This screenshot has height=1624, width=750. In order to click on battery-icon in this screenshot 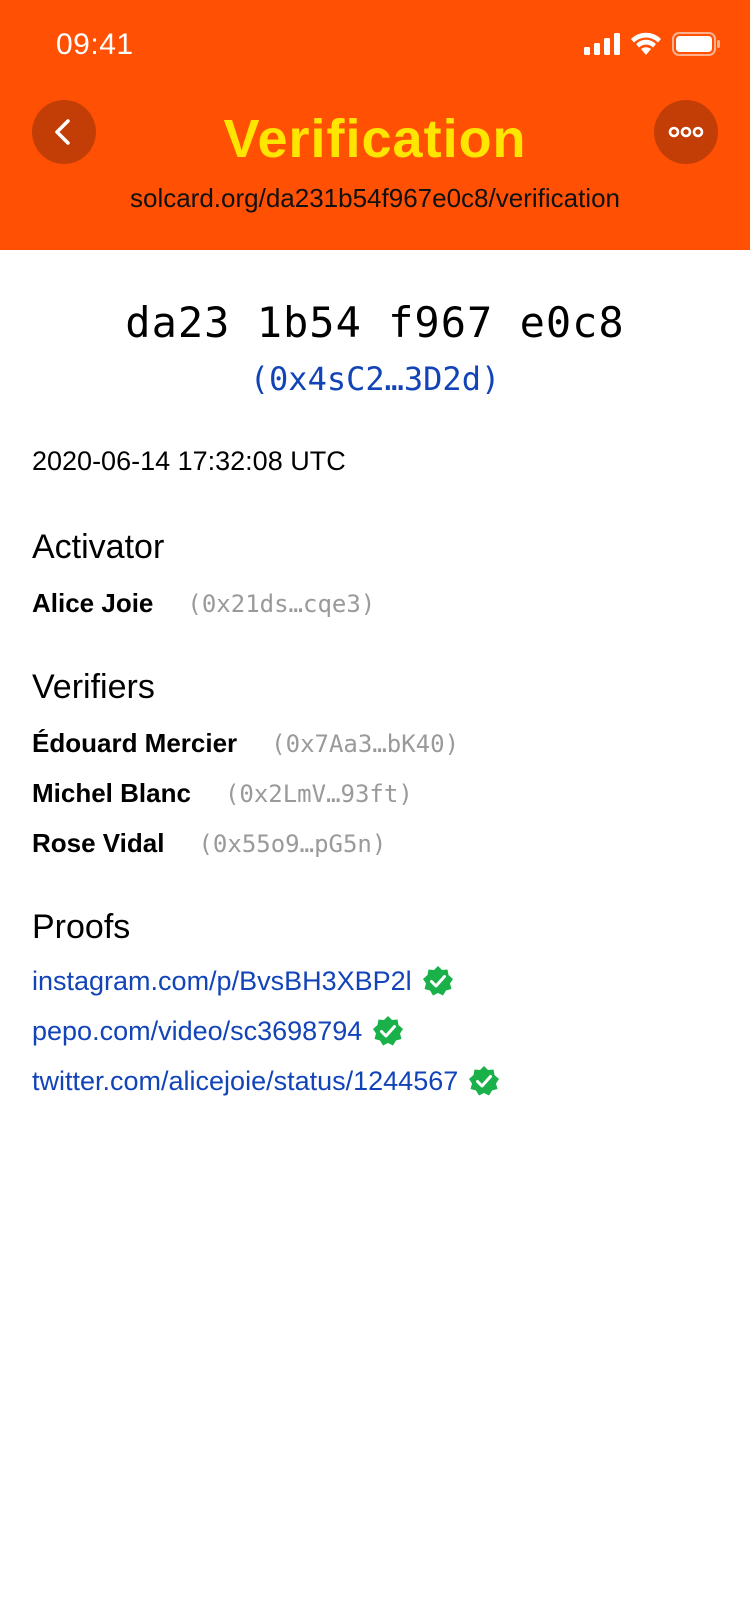, I will do `click(696, 44)`.